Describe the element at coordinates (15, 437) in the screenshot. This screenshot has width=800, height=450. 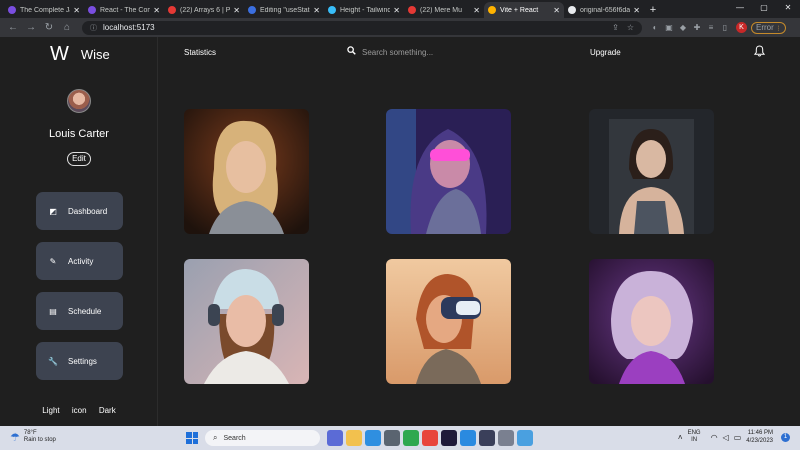
I see `rain-cloud-icon: ☂` at that location.